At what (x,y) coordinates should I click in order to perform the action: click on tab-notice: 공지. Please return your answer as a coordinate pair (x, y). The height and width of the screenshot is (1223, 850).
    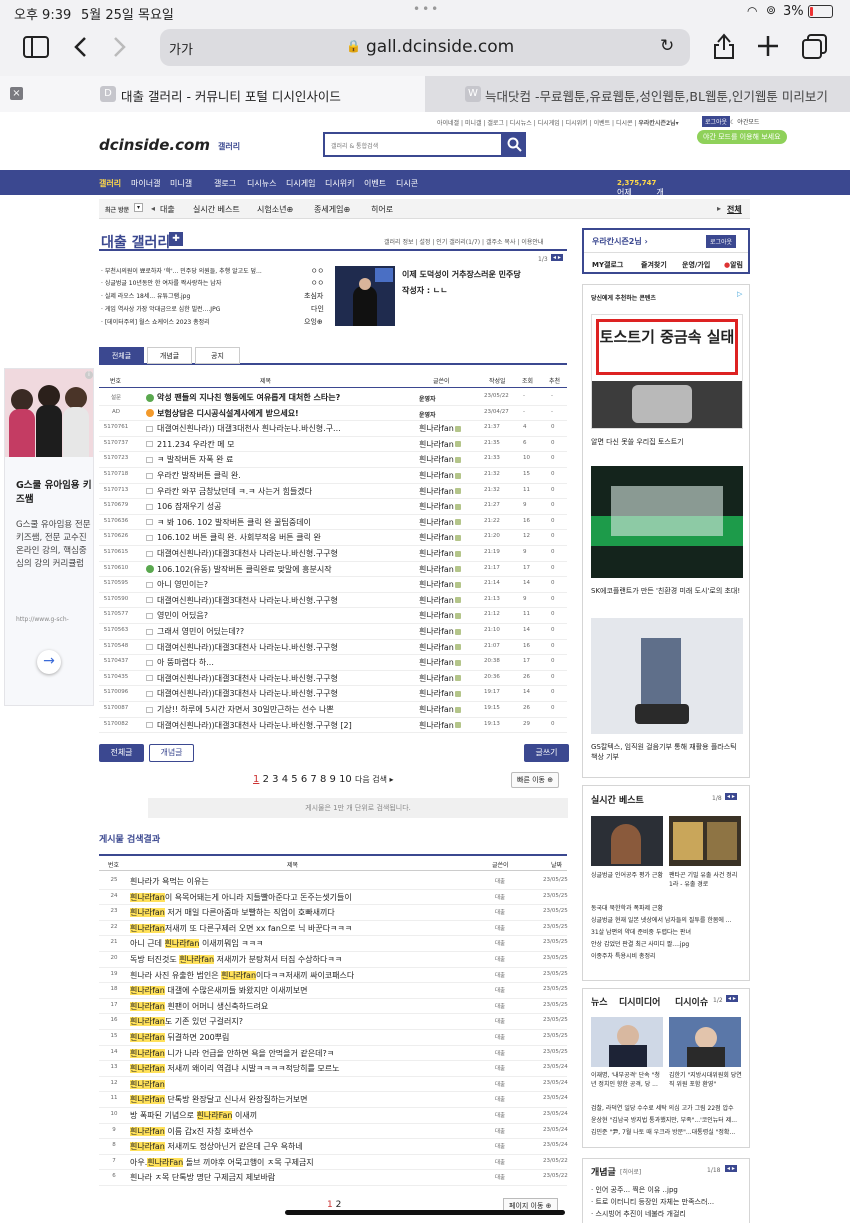
    Looking at the image, I should click on (217, 355).